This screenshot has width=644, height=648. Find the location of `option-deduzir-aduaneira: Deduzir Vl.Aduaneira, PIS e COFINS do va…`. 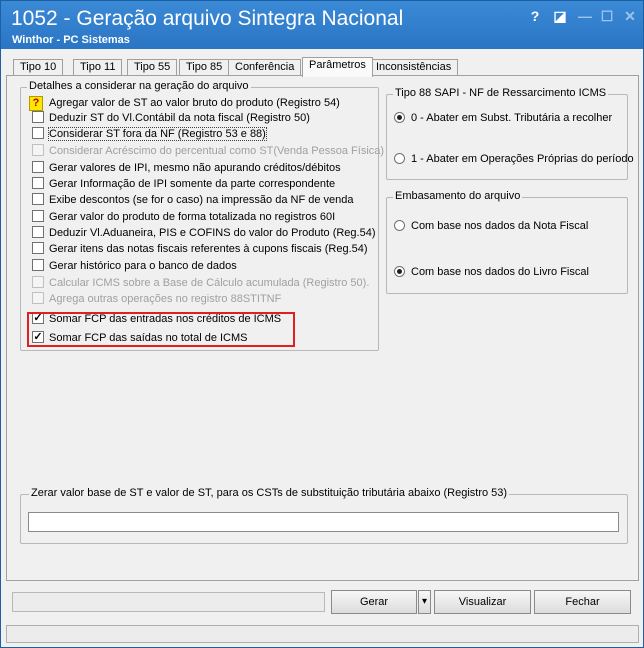

option-deduzir-aduaneira: Deduzir Vl.Aduaneira, PIS e COFINS do va… is located at coordinates (204, 233).